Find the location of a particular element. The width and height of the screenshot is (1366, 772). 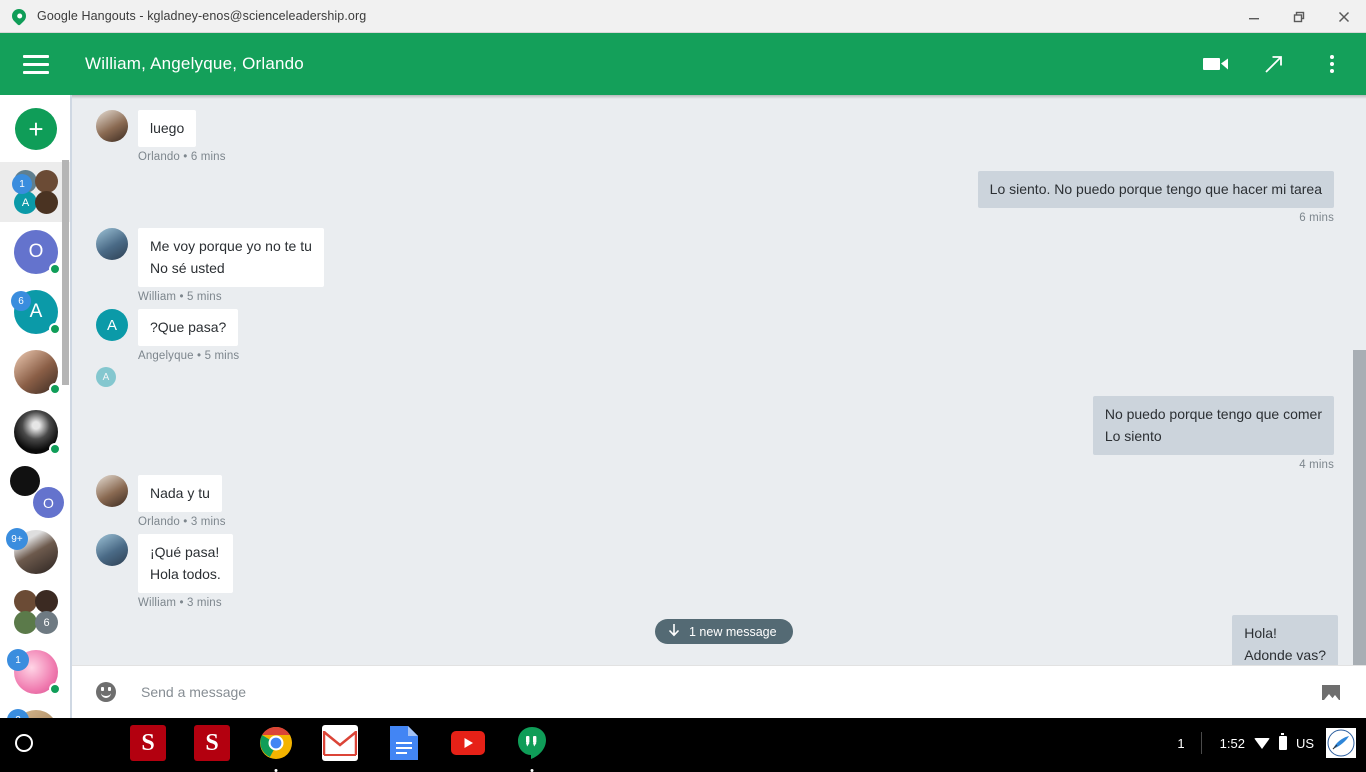

message-outgoing: Hola! Adonde vas? is located at coordinates (1285, 640).